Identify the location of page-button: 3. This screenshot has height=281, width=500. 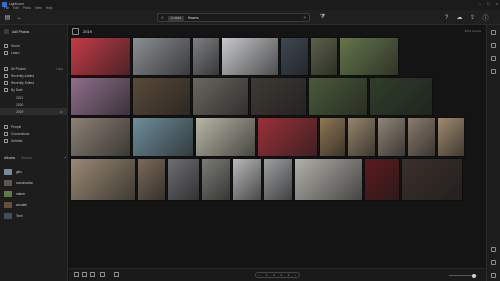
(281, 275).